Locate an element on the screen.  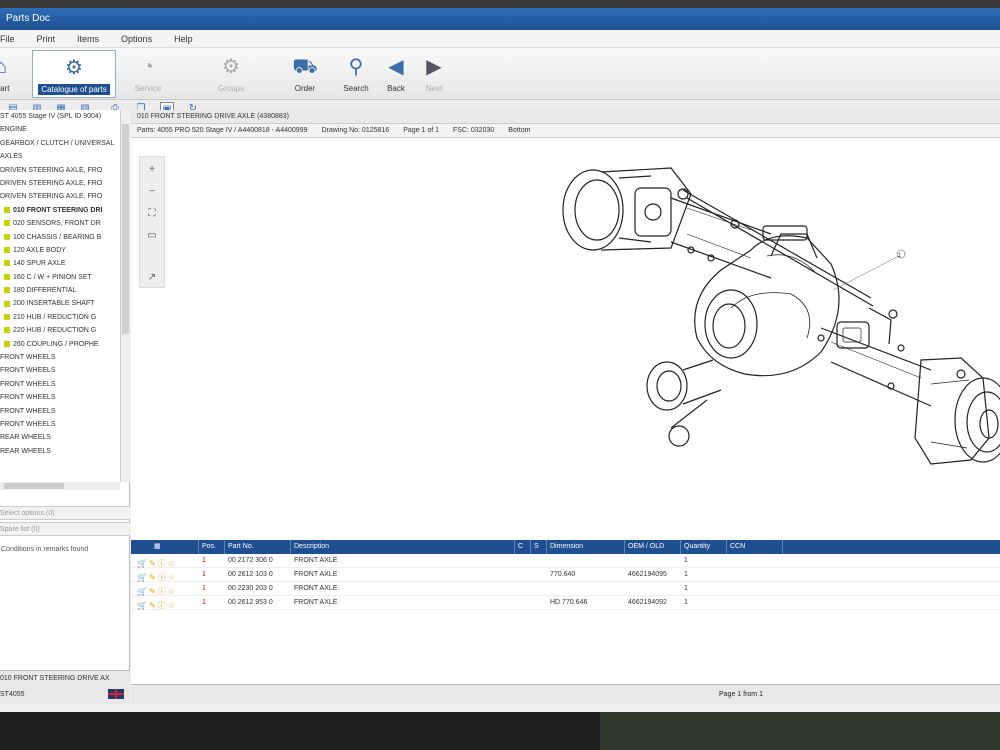
cell-dimension is located at coordinates (586, 589).